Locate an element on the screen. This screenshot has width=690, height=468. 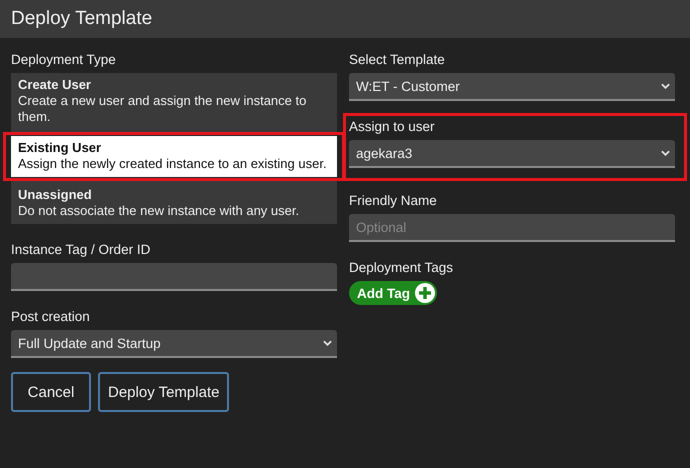
cancel-button: Cancel is located at coordinates (51, 392).